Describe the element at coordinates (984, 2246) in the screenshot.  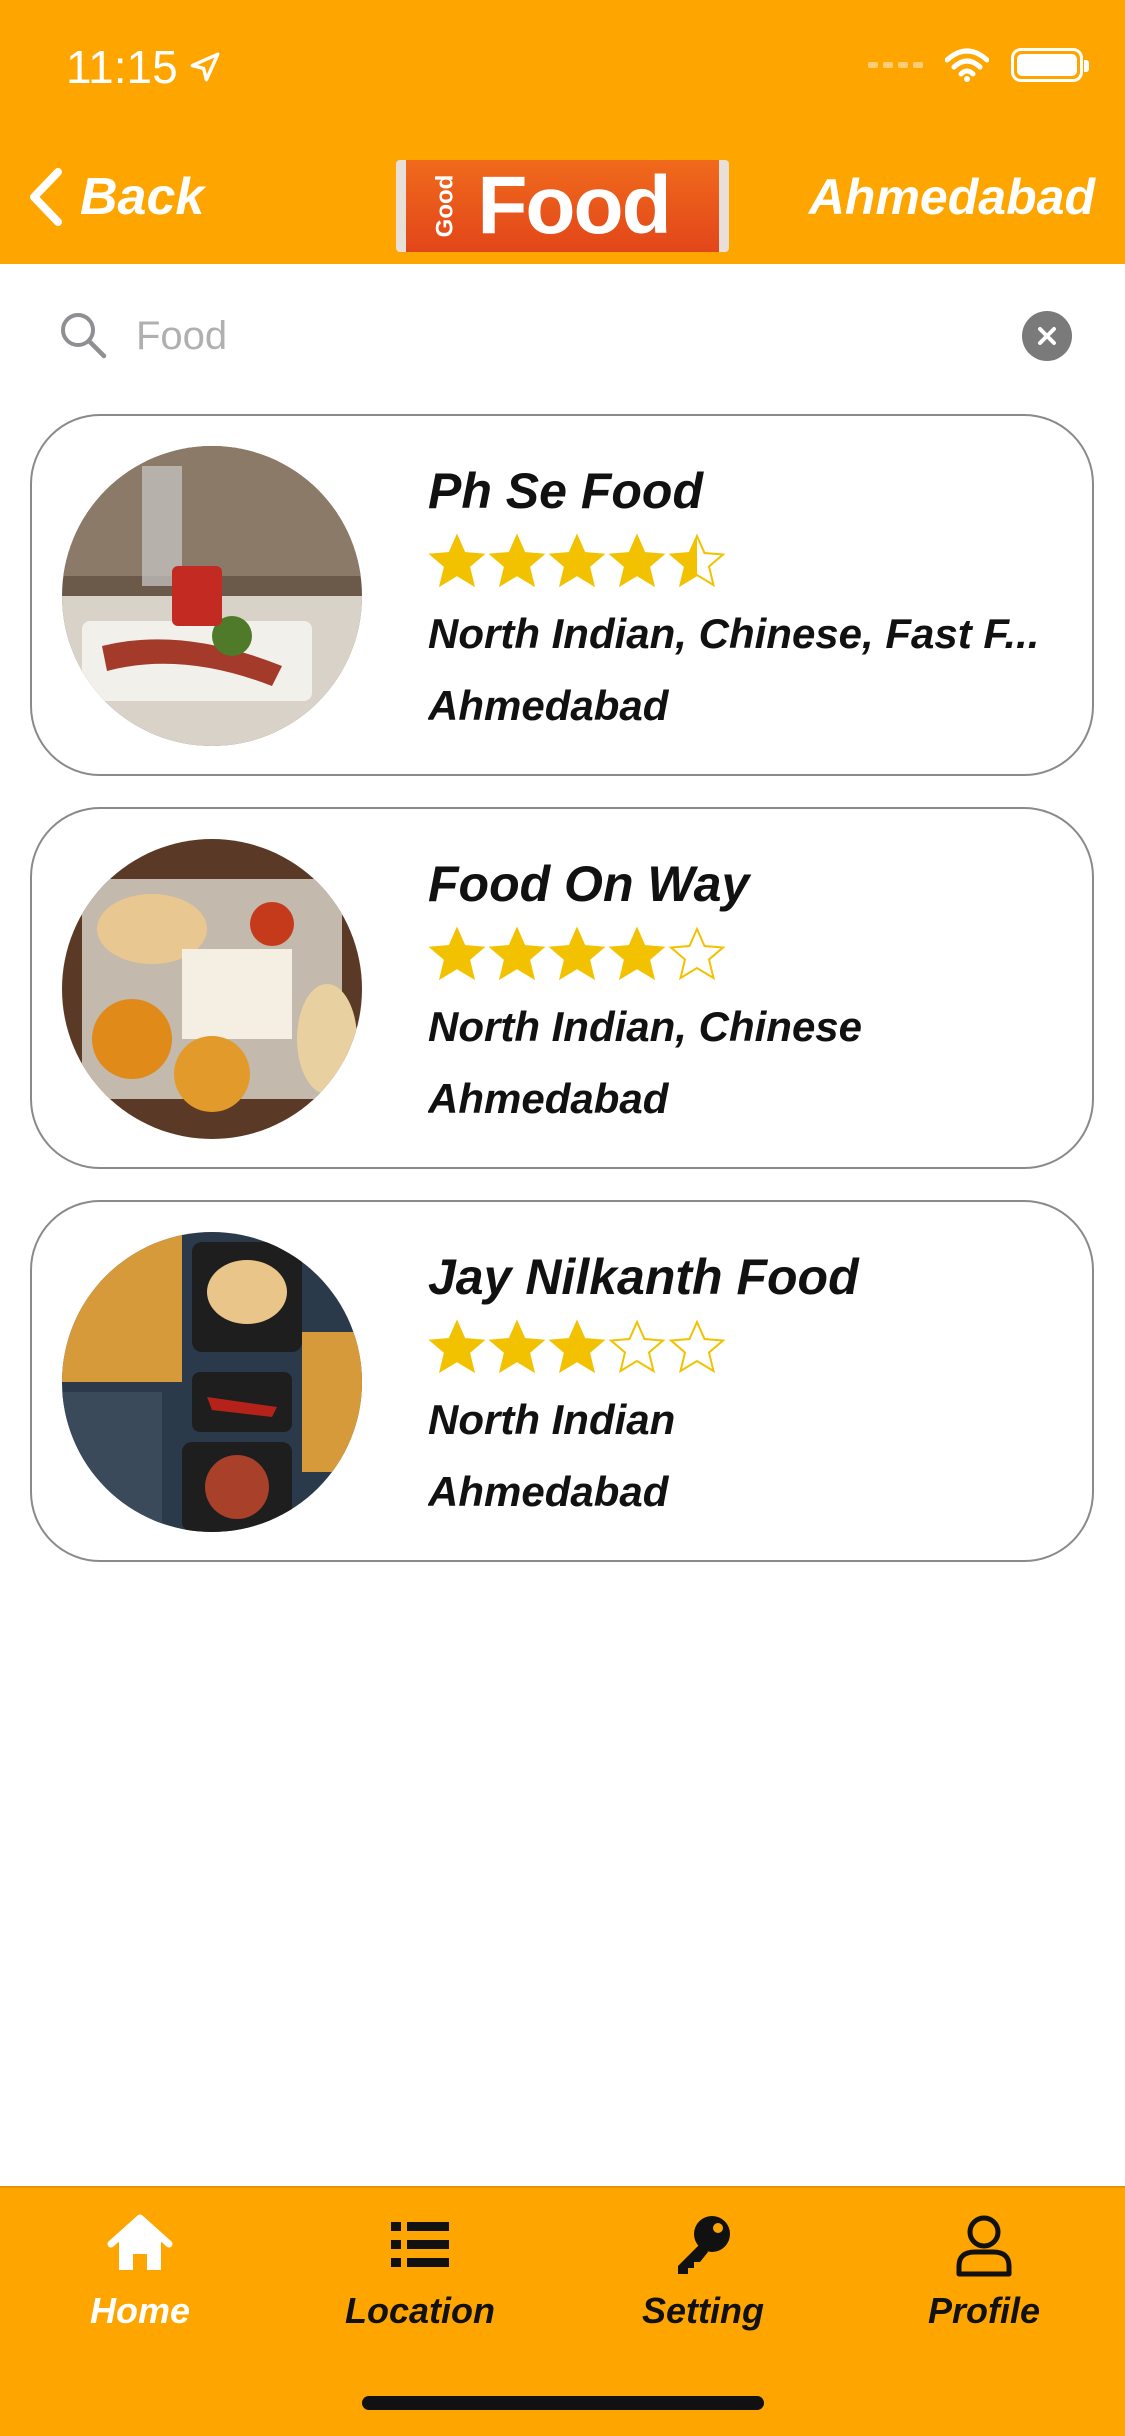
I see `user-icon` at that location.